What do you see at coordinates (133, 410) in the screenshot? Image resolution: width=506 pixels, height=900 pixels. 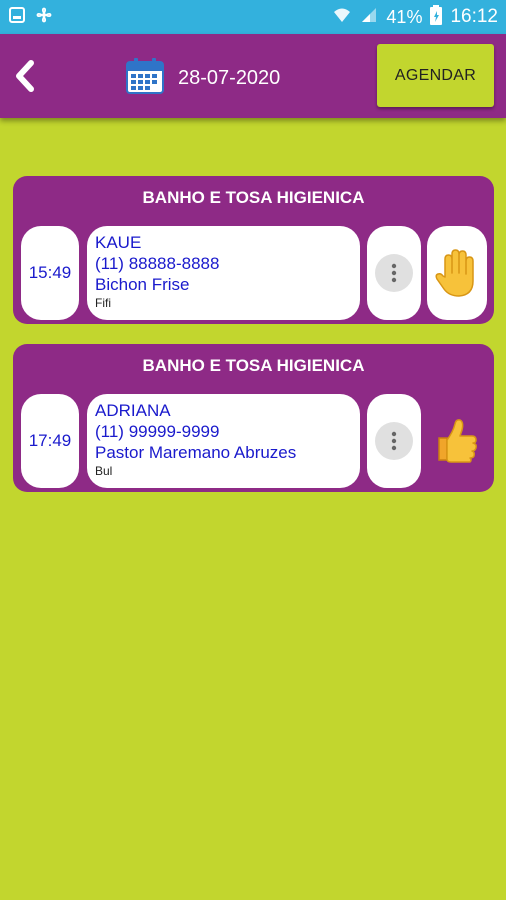 I see `client-name: ADRIANA` at bounding box center [133, 410].